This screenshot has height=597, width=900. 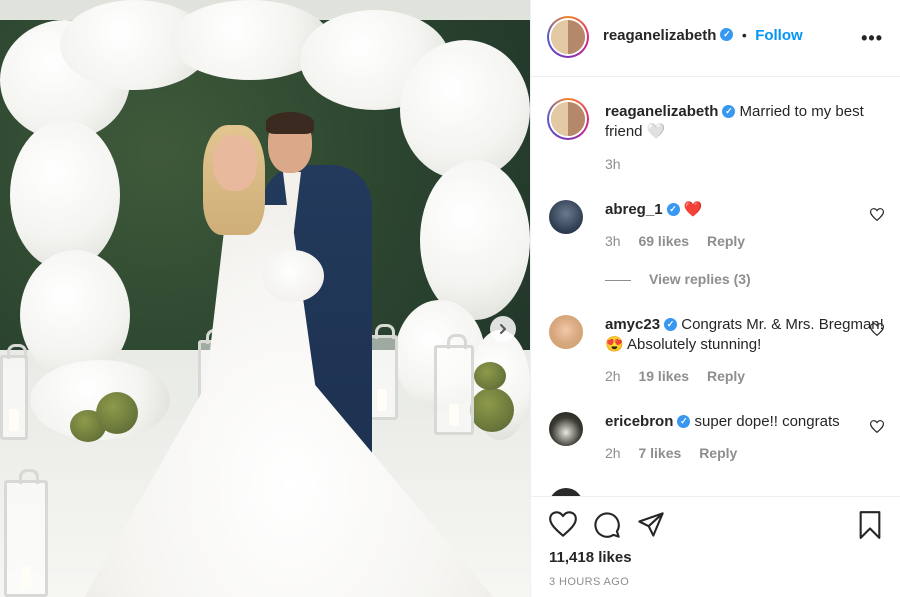 What do you see at coordinates (590, 557) in the screenshot?
I see `likes-count: 11,418 likes` at bounding box center [590, 557].